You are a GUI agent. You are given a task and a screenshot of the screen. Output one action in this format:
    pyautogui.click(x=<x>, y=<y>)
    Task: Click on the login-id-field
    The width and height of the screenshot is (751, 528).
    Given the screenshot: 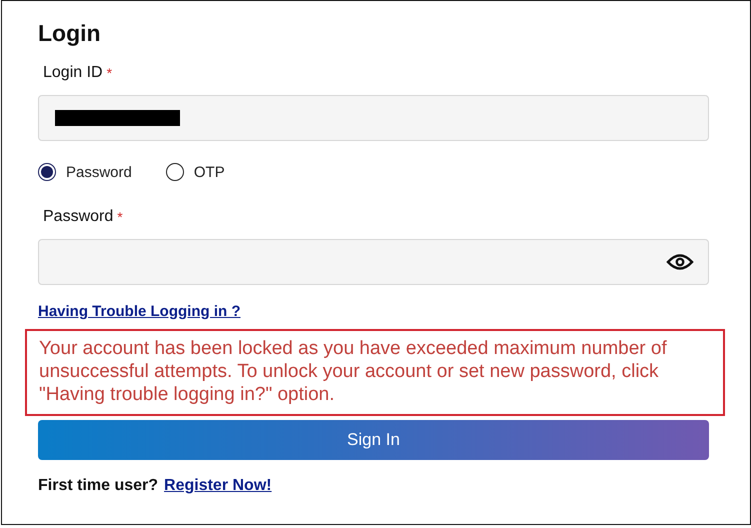 What is the action you would take?
    pyautogui.click(x=373, y=118)
    